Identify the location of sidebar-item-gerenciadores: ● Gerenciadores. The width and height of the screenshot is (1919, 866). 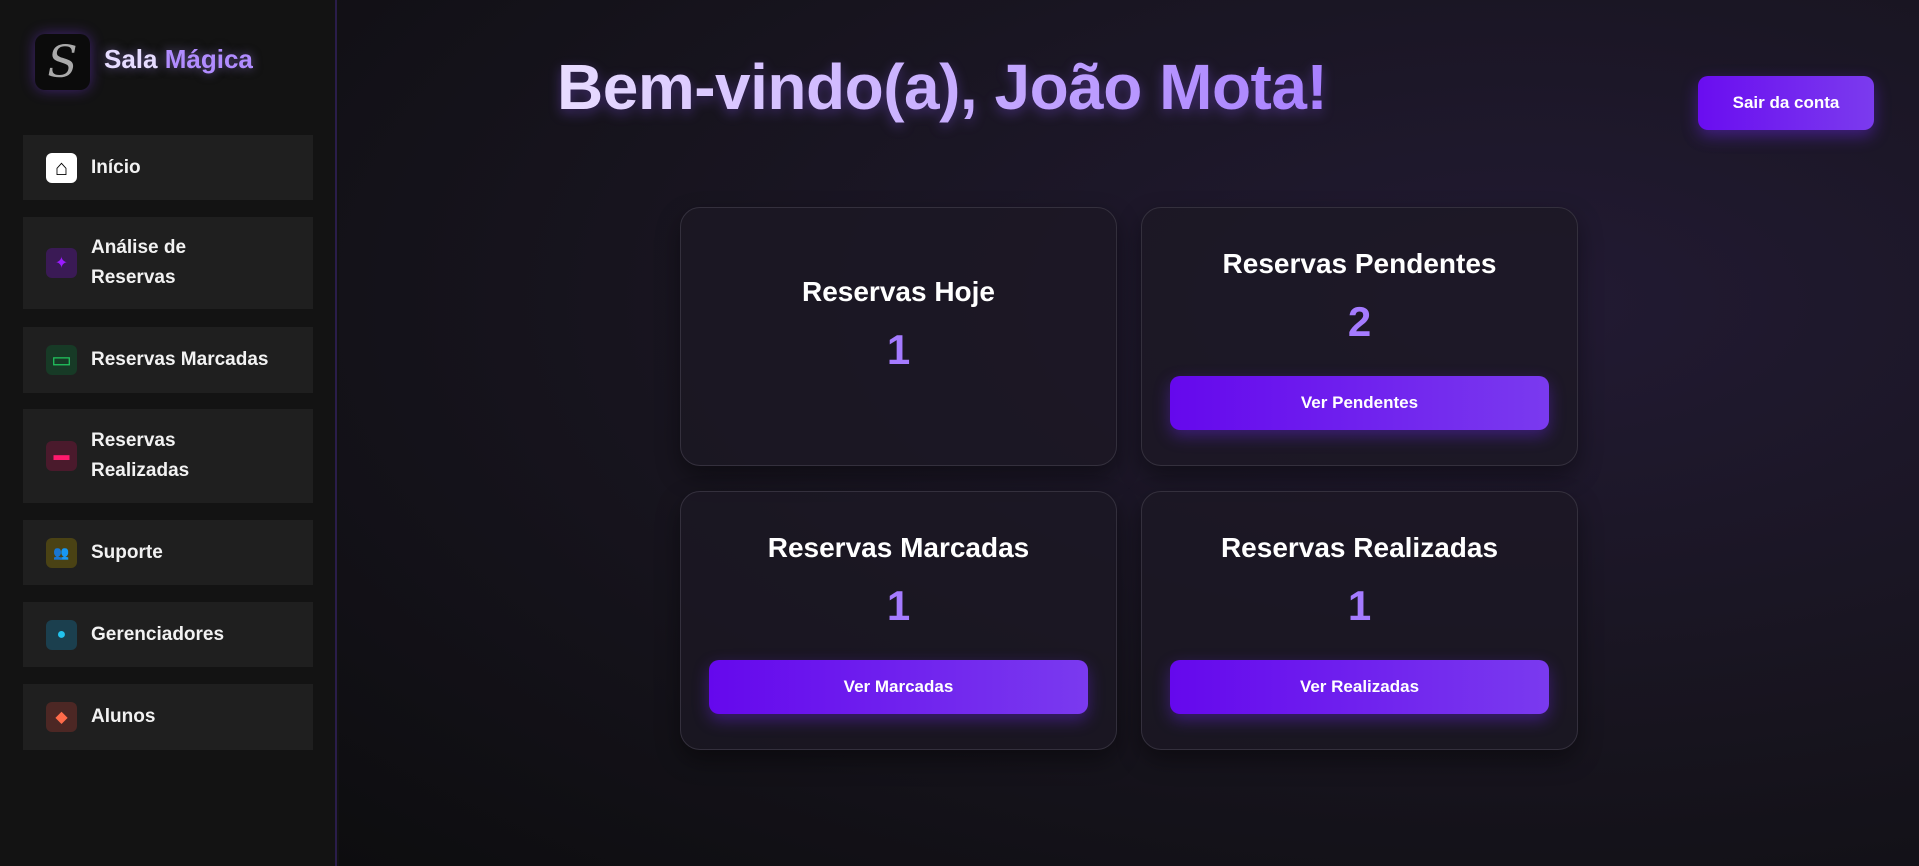
(168, 634).